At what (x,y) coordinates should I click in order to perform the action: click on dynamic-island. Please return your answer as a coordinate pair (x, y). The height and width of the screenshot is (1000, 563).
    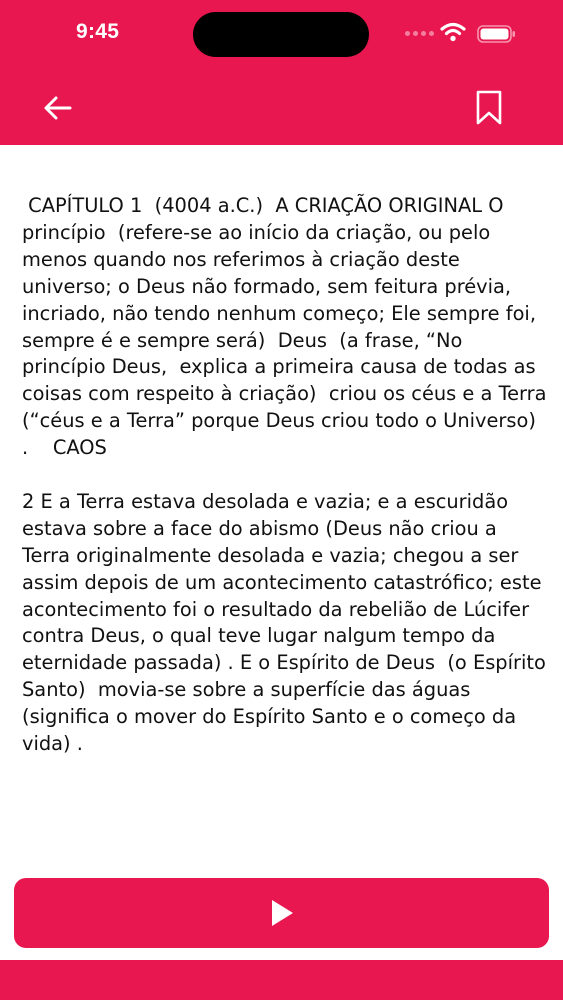
    Looking at the image, I should click on (281, 34).